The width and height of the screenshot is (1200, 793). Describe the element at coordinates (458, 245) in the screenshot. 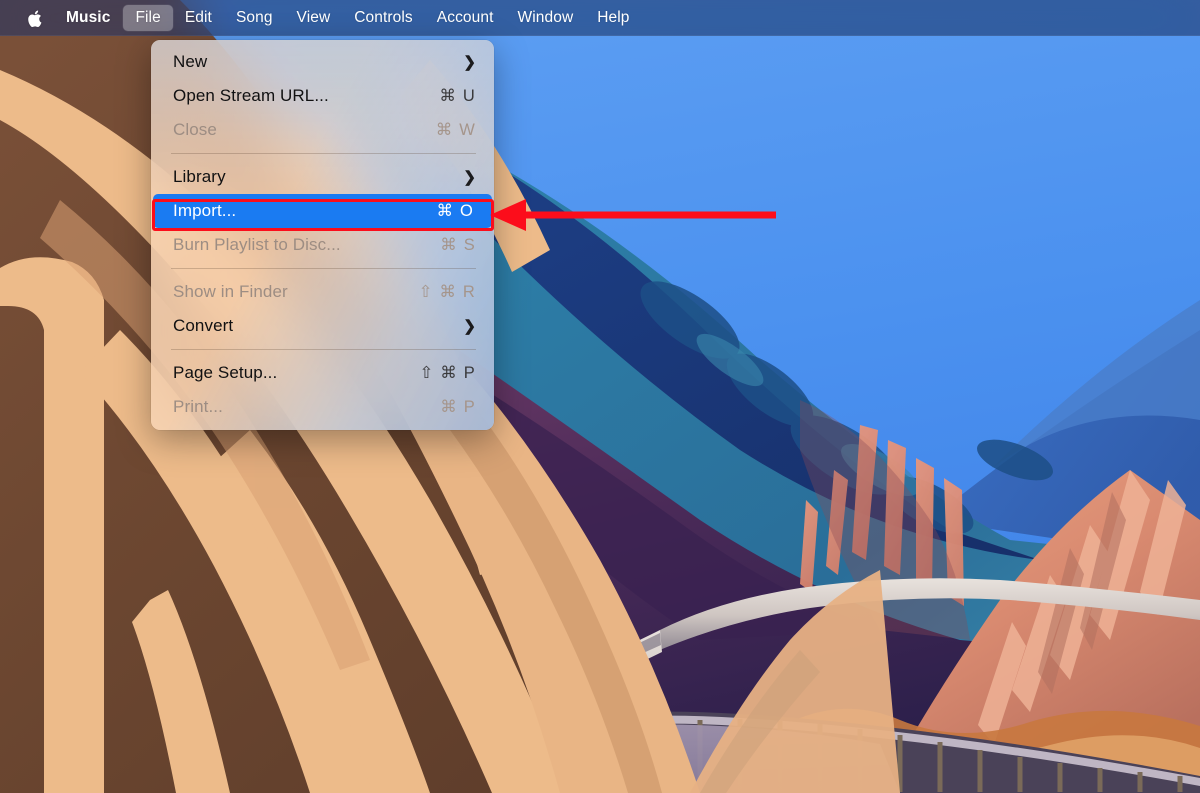

I see `menu-item-shortcut: ⌘ S` at that location.